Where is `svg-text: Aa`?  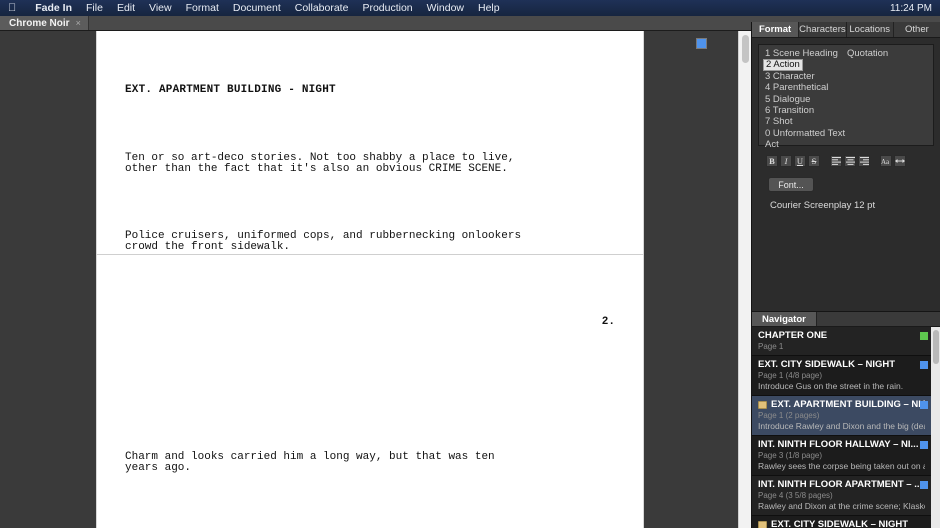
svg-text: Aa is located at coordinates (885, 161).